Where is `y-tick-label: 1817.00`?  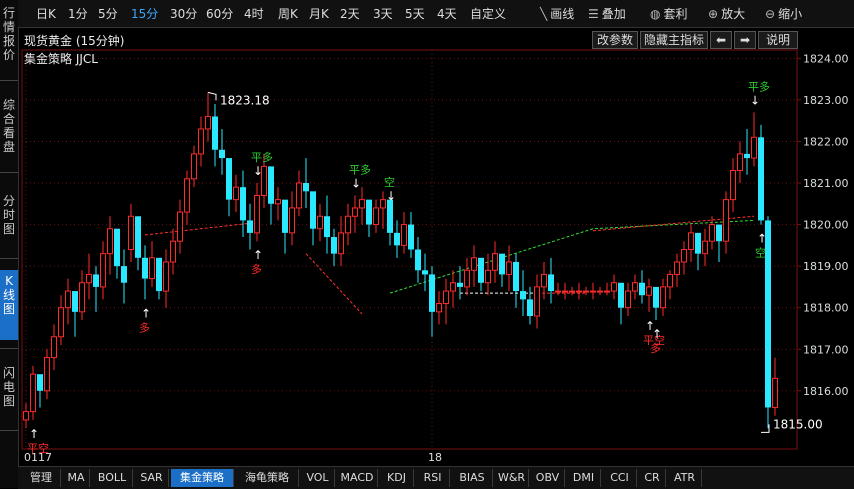 y-tick-label: 1817.00 is located at coordinates (826, 349).